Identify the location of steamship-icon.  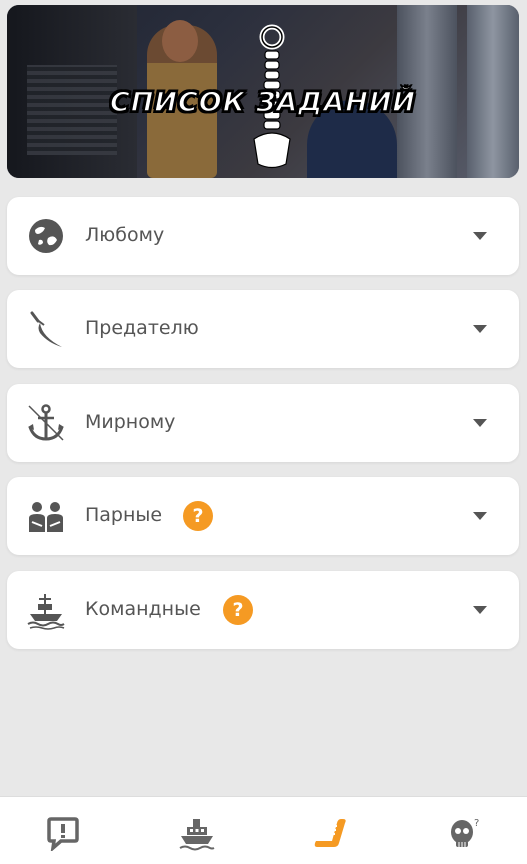
(197, 833).